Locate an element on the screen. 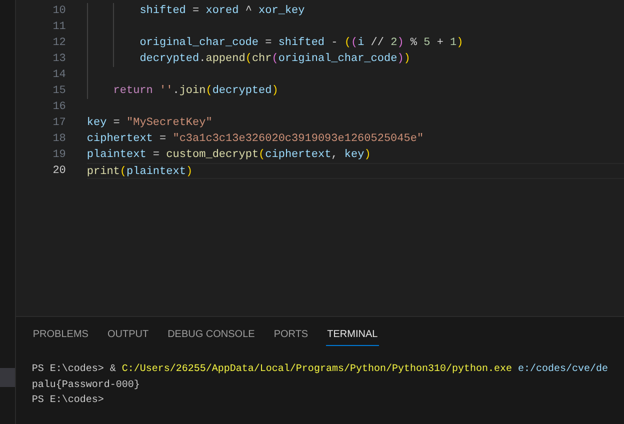 The height and width of the screenshot is (424, 624). code-line: print(plaintext) is located at coordinates (139, 172).